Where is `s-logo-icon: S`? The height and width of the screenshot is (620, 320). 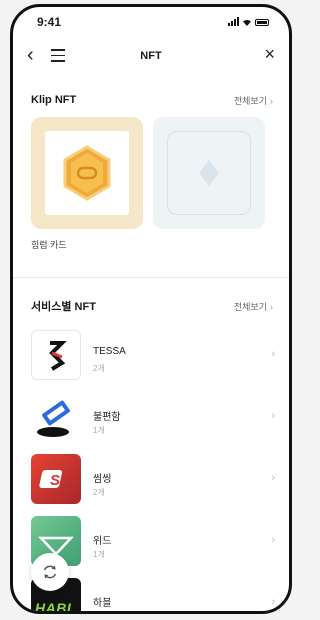 s-logo-icon: S is located at coordinates (56, 479).